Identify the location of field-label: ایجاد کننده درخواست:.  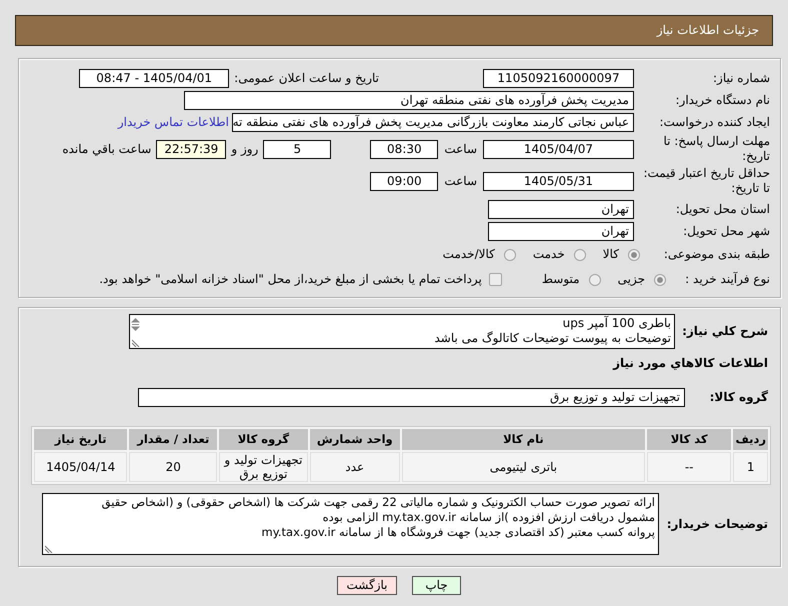
(714, 122).